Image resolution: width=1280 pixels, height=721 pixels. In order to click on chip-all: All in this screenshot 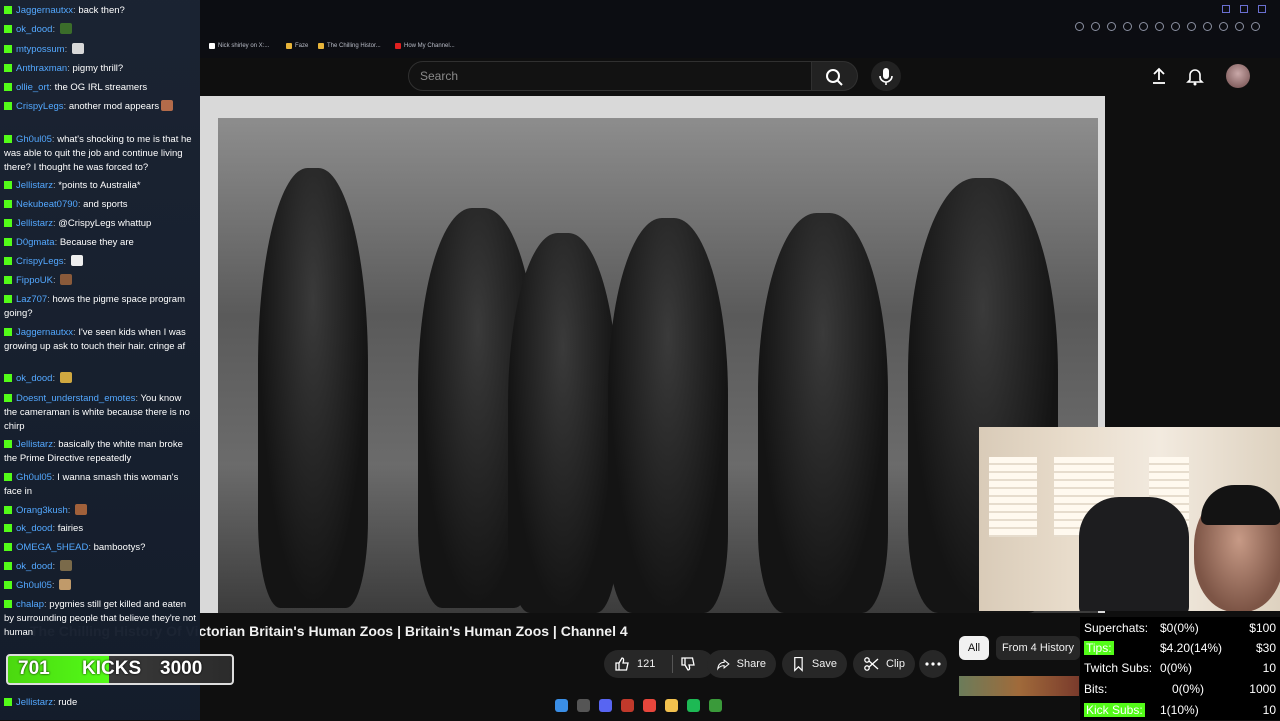, I will do `click(974, 648)`.